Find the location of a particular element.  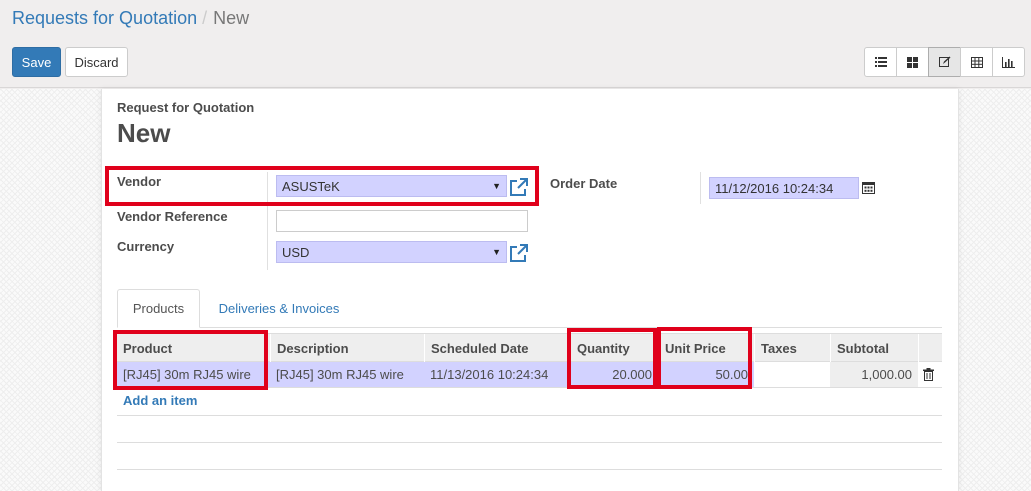

cell-subtotal: 1,000.00 is located at coordinates (874, 374).